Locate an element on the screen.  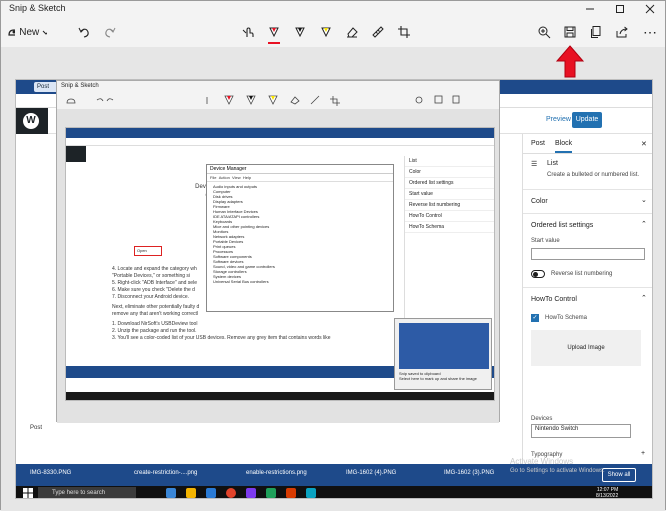
ballpoint-pen-icon is located at coordinates (274, 32).